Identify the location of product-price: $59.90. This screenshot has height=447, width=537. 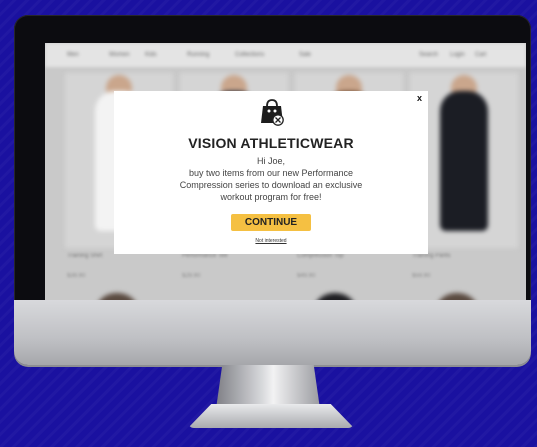
(421, 276).